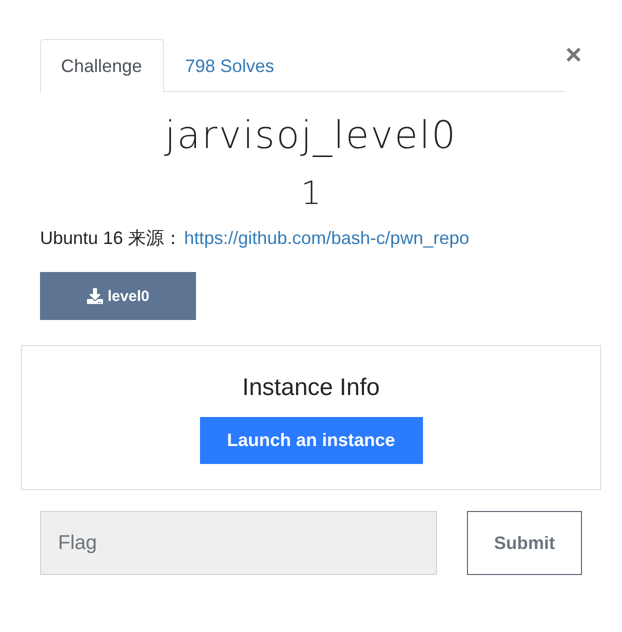 The width and height of the screenshot is (622, 632). I want to click on download-button: level0, so click(118, 296).